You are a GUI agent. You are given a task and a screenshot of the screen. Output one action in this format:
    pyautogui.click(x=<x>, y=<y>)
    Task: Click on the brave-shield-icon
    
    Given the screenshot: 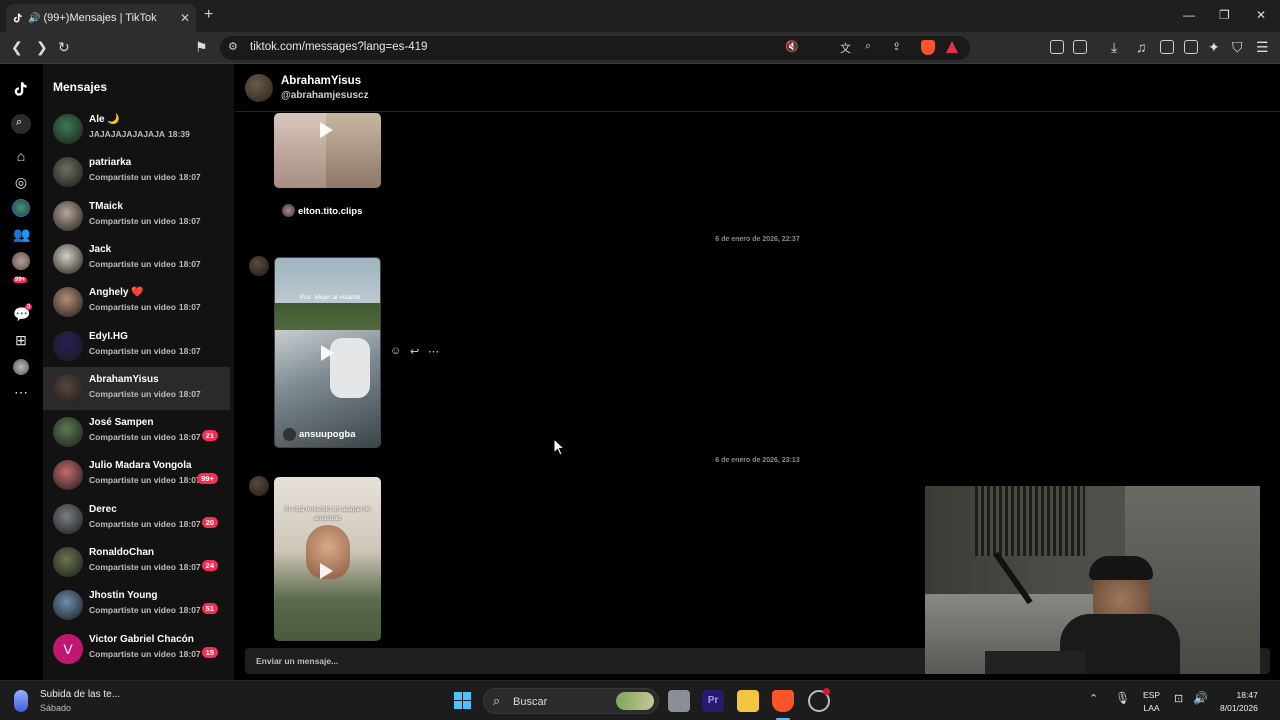 What is the action you would take?
    pyautogui.click(x=928, y=47)
    